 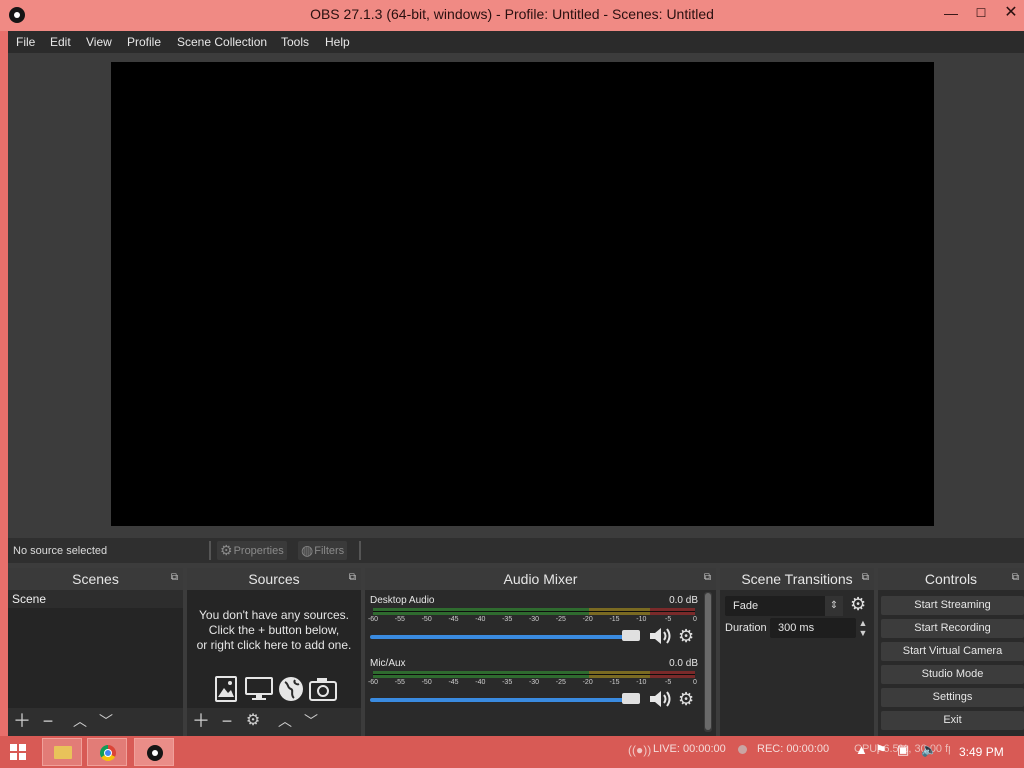 What do you see at coordinates (106, 721) in the screenshot?
I see `move-scene-down-button: ﹀` at bounding box center [106, 721].